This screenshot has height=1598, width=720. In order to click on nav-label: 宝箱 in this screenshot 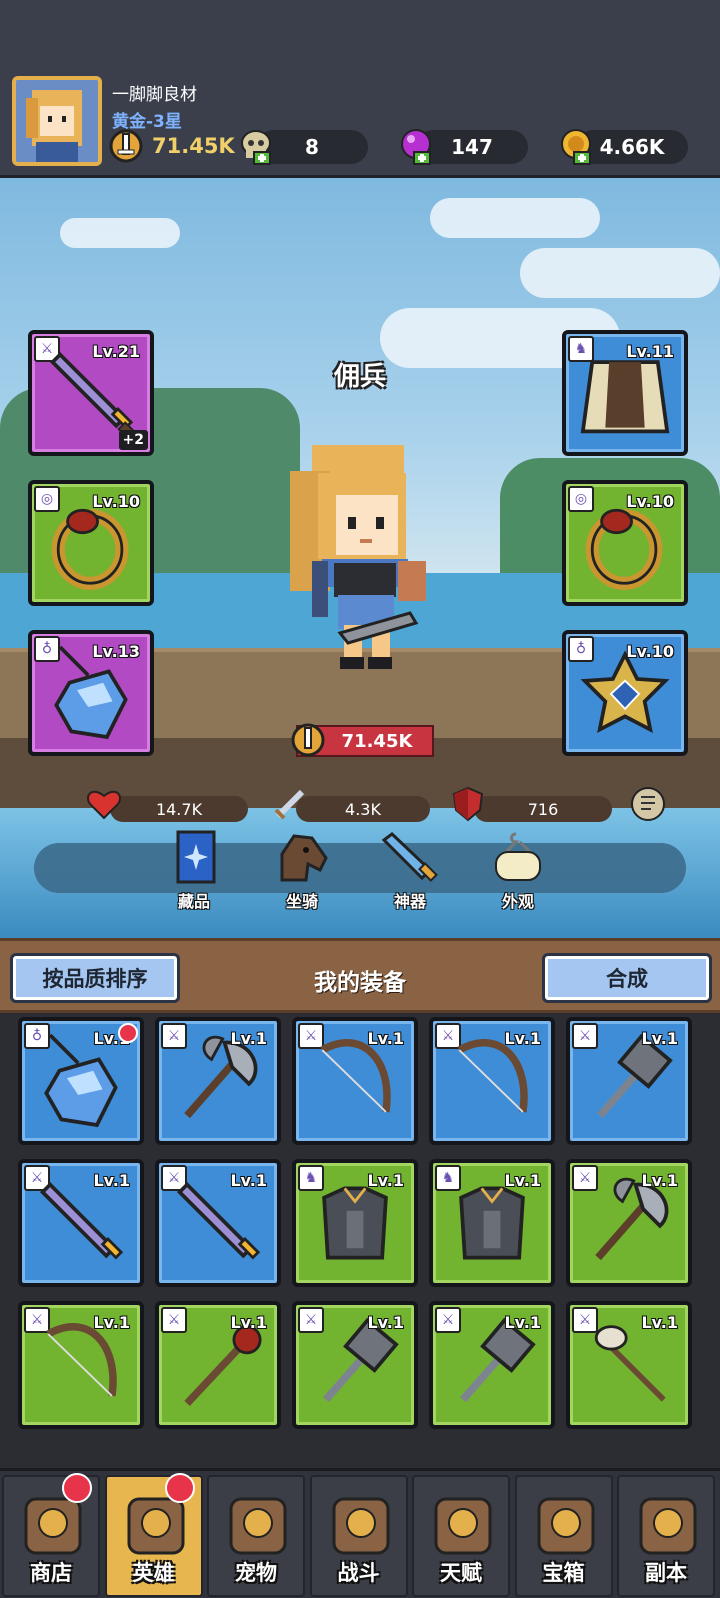, I will do `click(563, 1573)`.